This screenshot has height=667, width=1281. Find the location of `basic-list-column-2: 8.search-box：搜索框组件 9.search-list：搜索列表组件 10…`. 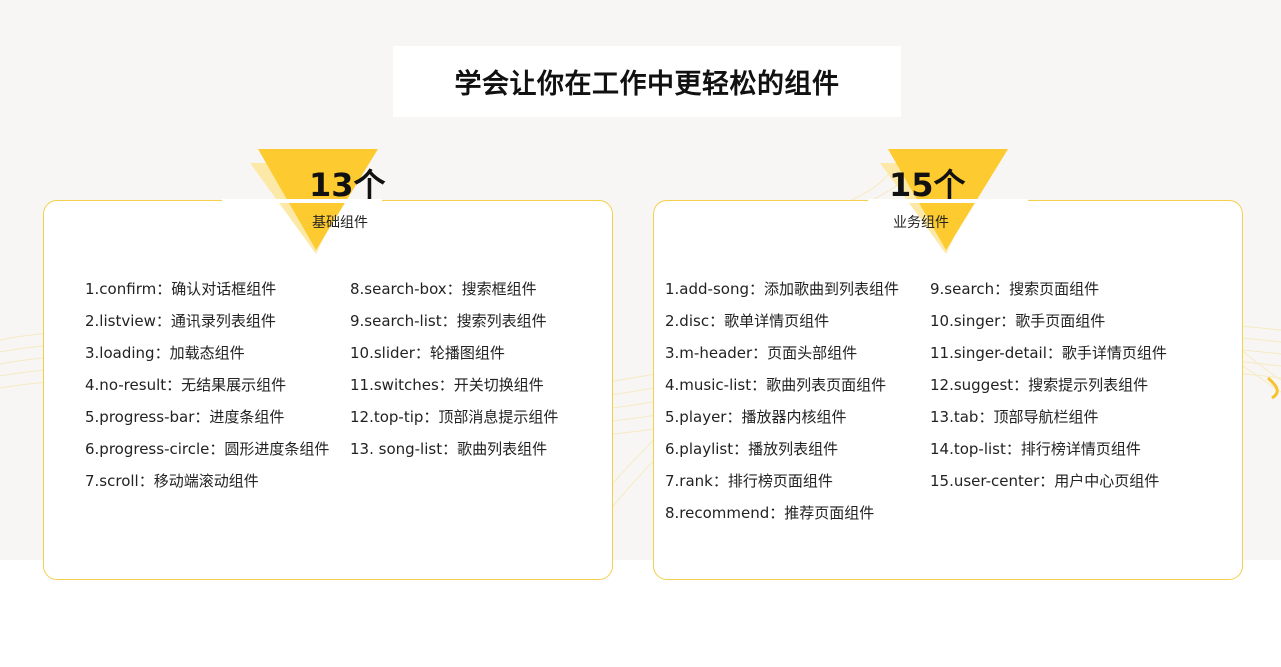

basic-list-column-2: 8.search-box：搜索框组件 9.search-list：搜索列表组件 10… is located at coordinates (454, 369).